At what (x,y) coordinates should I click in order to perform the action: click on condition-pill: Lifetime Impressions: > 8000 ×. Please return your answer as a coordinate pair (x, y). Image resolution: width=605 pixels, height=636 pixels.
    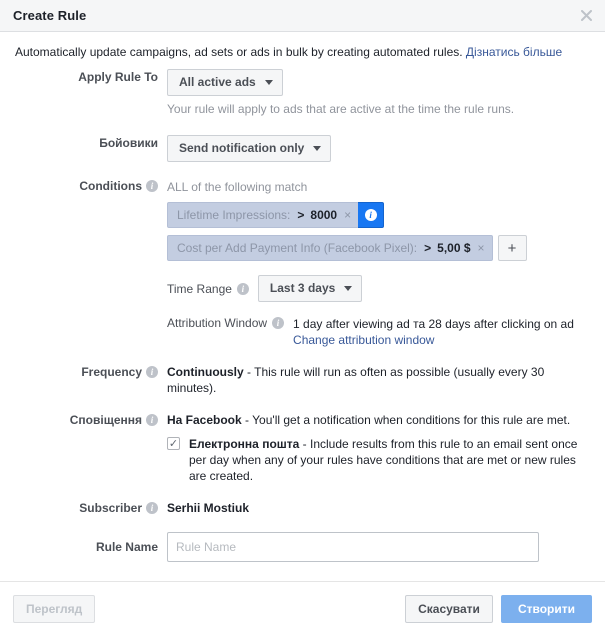
    Looking at the image, I should click on (263, 215).